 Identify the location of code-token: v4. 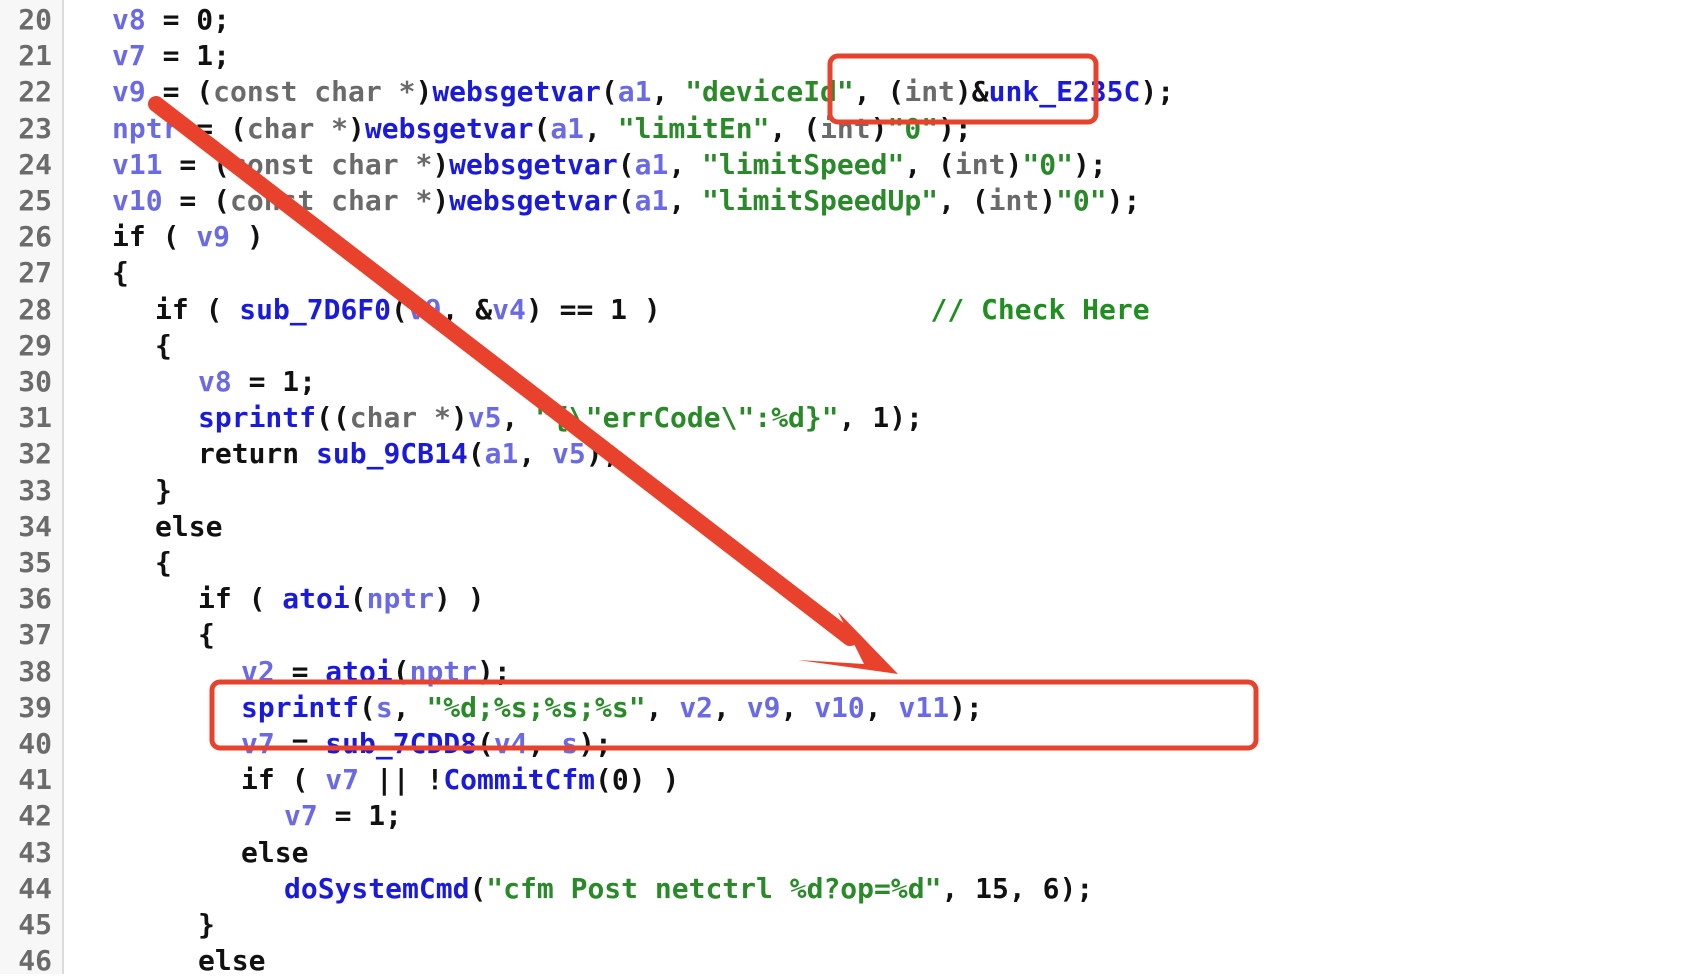
(510, 743).